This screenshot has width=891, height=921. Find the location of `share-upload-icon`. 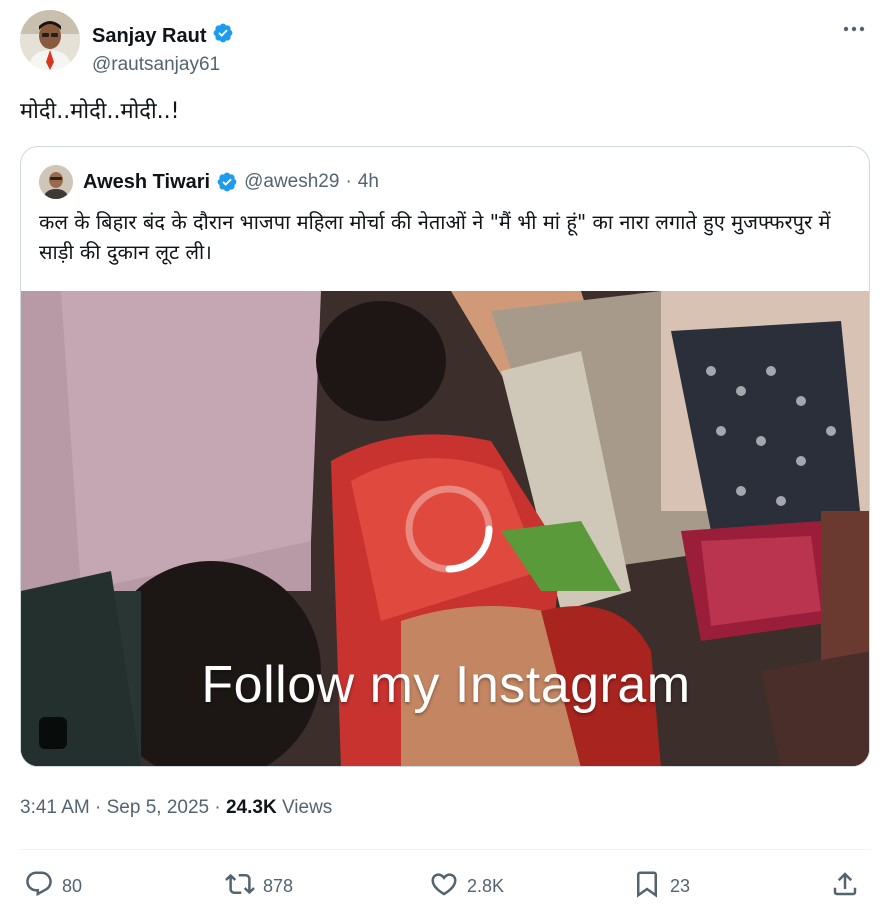

share-upload-icon is located at coordinates (845, 886).